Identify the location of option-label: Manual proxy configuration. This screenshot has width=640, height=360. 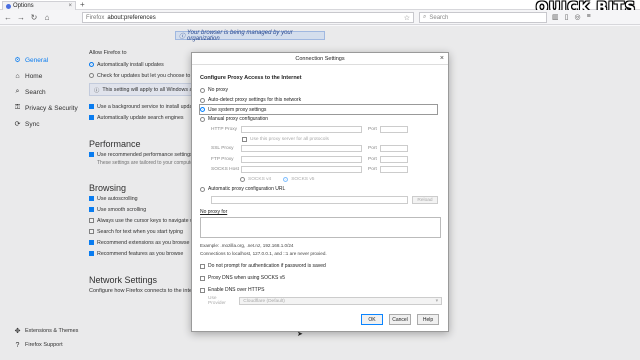
(238, 119).